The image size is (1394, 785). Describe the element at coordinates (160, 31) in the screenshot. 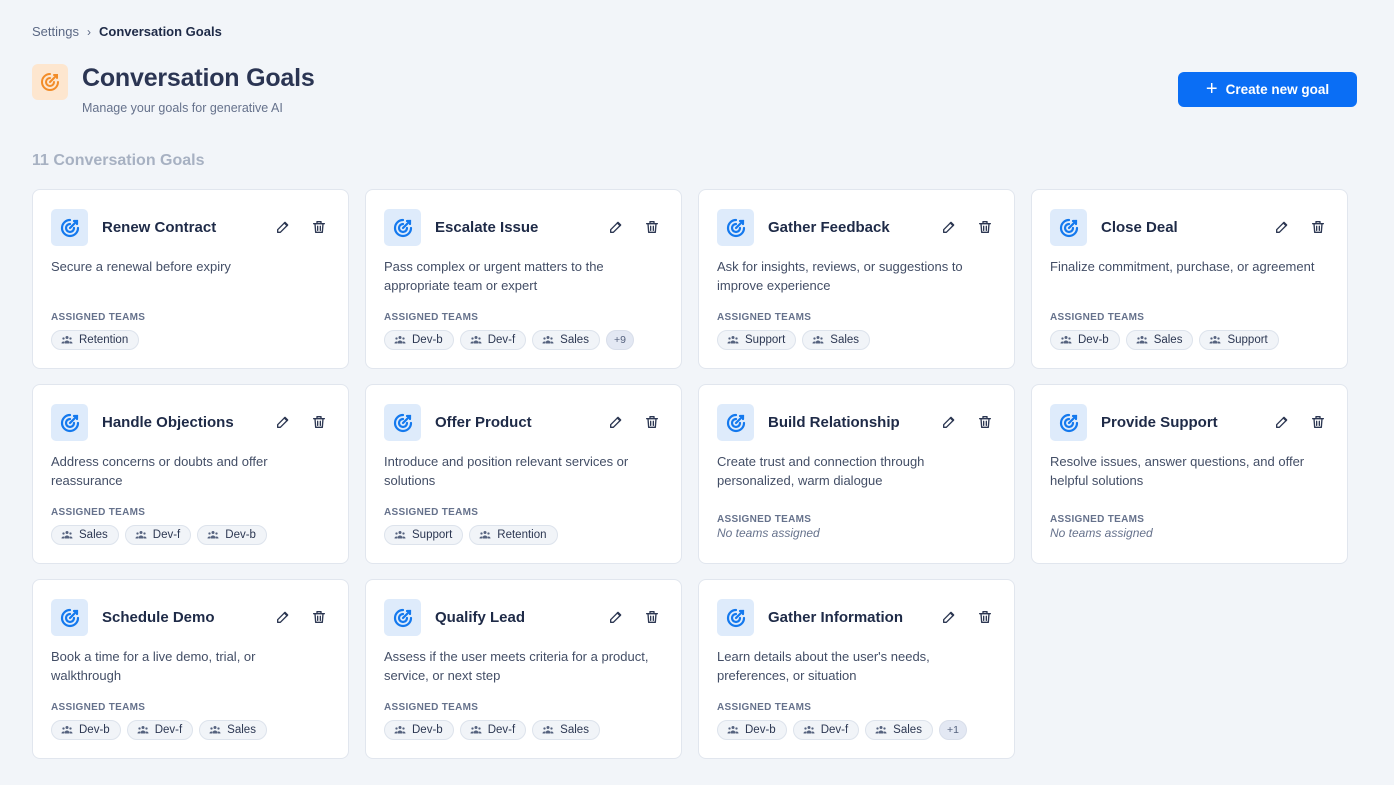

I see `breadcrumb-current: Conversation Goals` at that location.